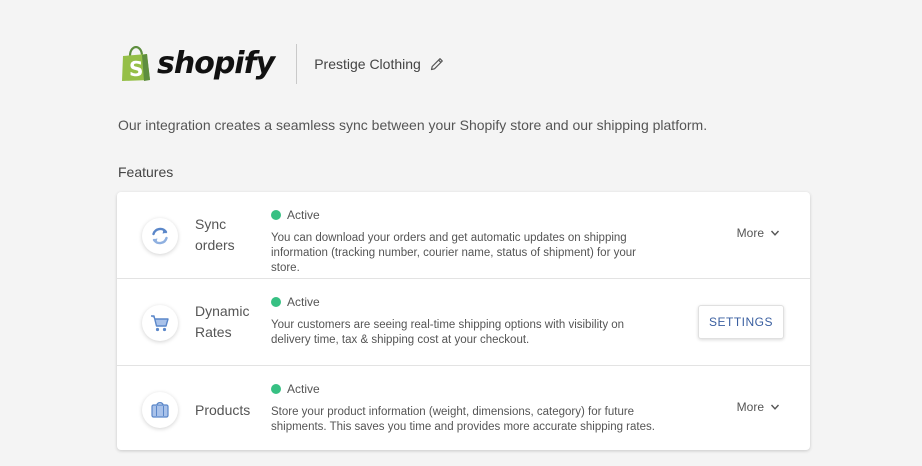  I want to click on sync-icon, so click(160, 236).